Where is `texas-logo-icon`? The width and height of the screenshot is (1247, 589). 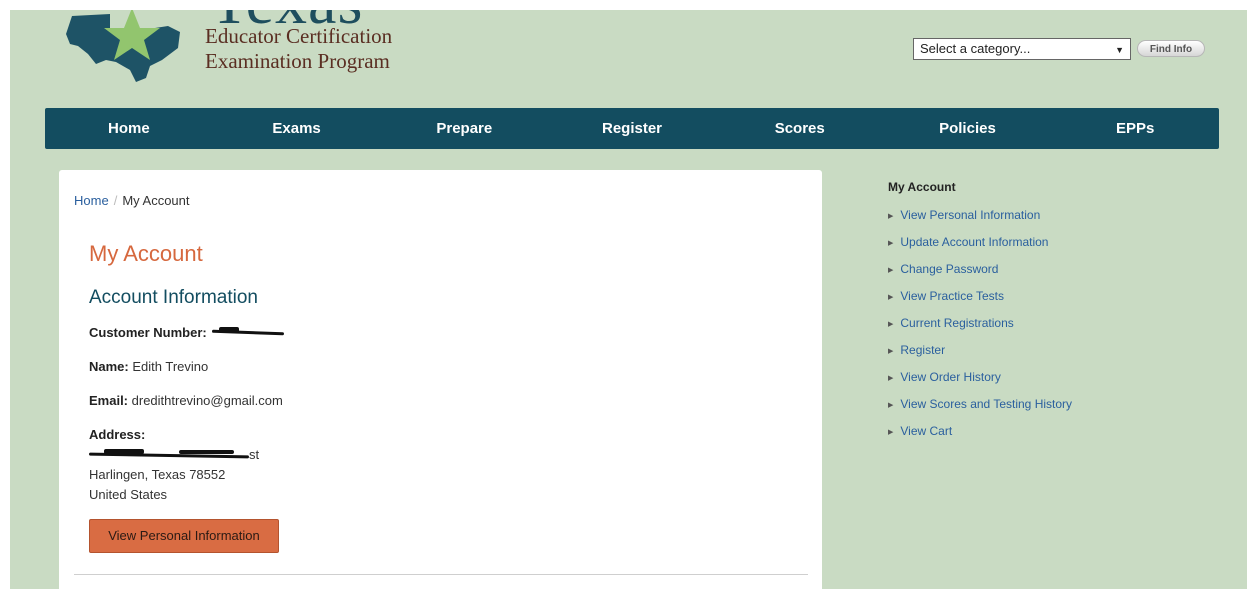 texas-logo-icon is located at coordinates (125, 47).